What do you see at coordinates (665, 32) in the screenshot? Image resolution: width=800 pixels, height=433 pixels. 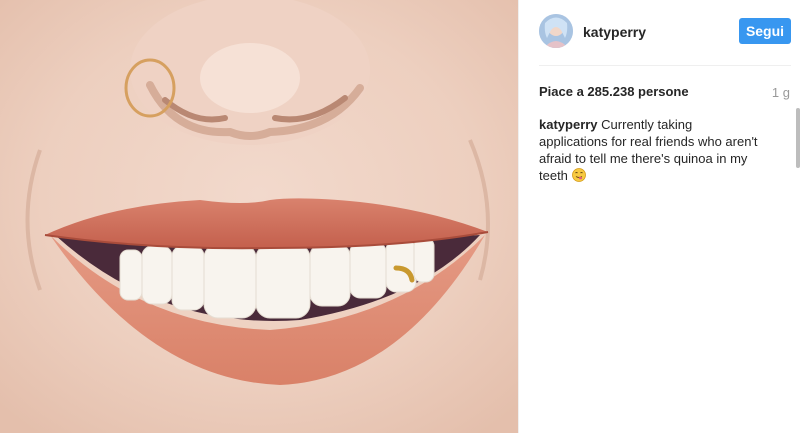 I see `post-header: katyperry Segui` at bounding box center [665, 32].